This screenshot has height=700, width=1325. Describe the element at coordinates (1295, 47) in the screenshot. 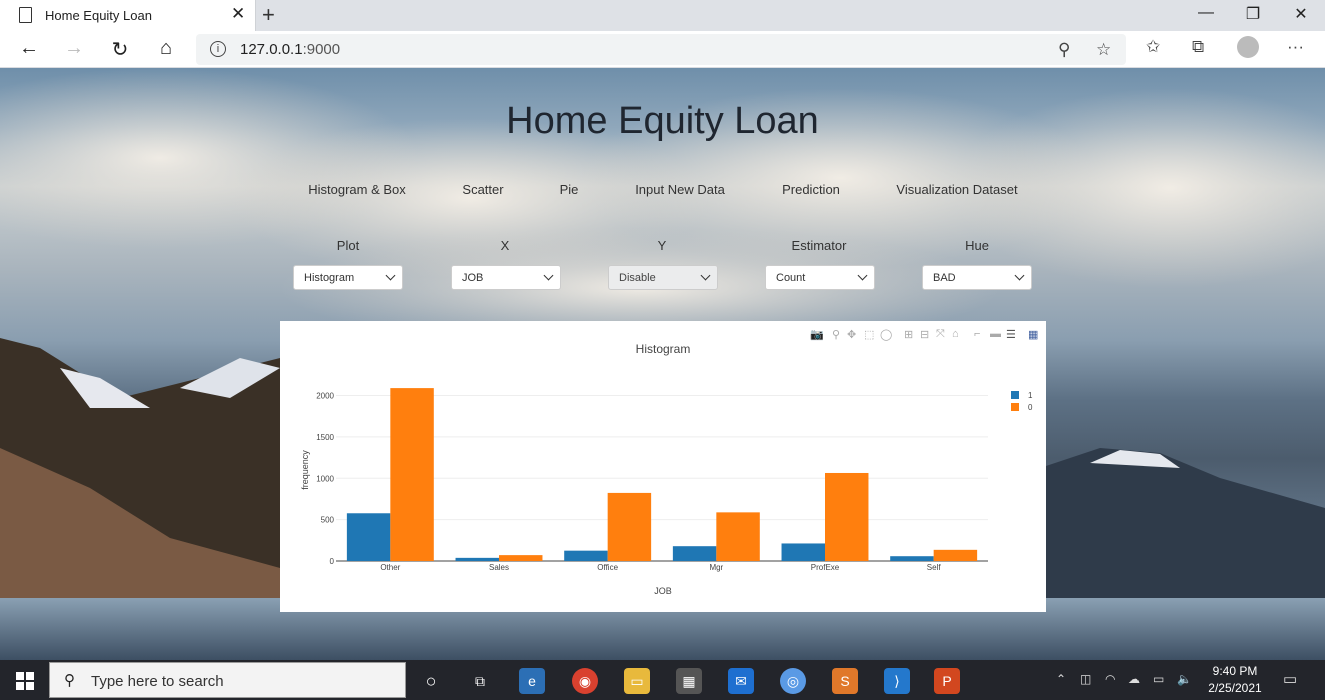

I see `more-menu-icon: ···` at that location.